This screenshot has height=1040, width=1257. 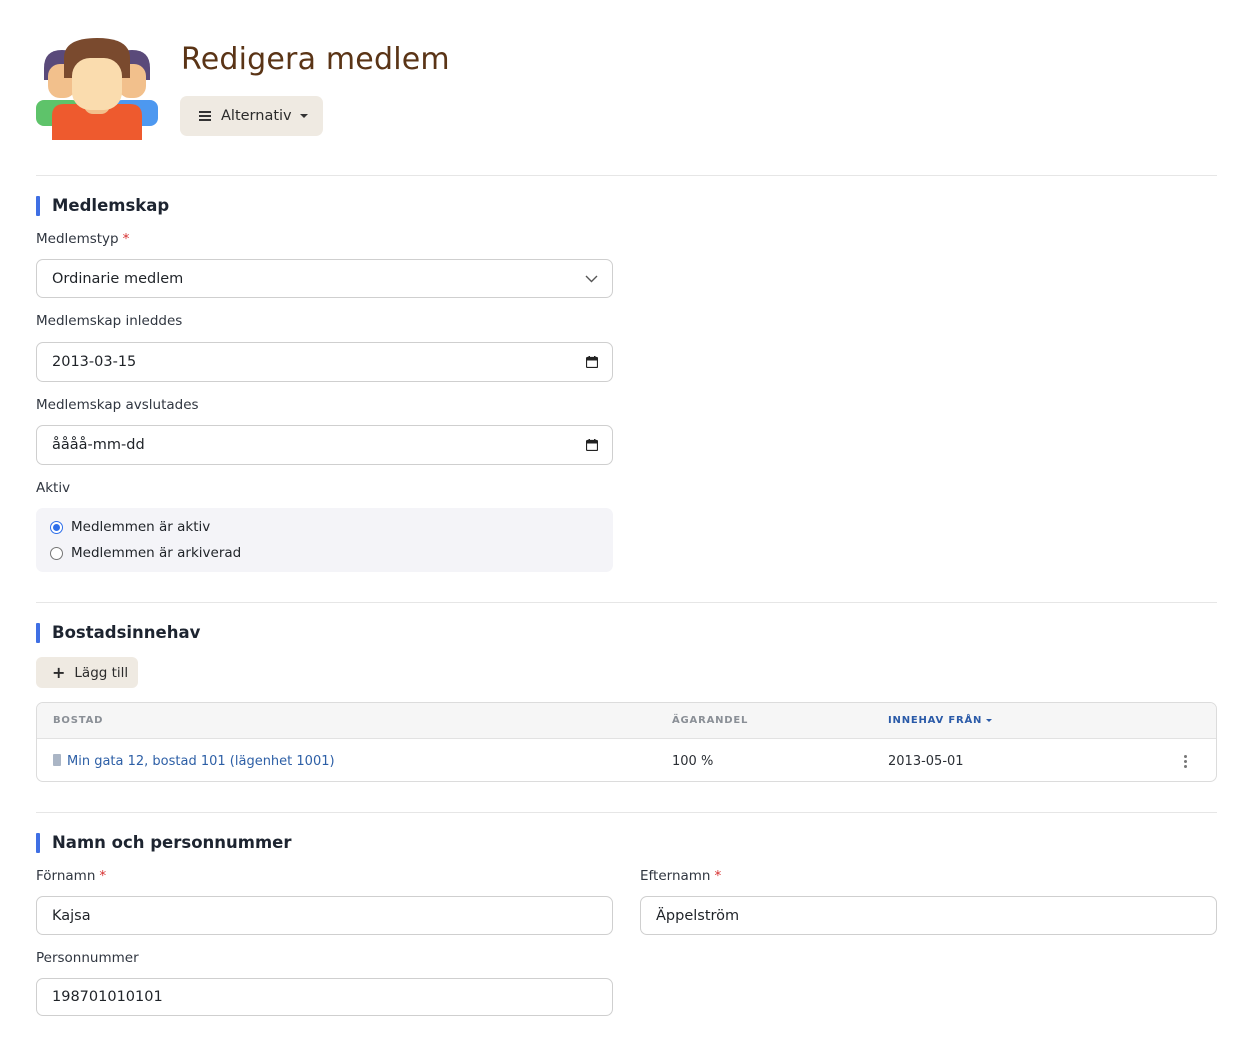 I want to click on first-name-value: Kajsa, so click(x=71, y=915).